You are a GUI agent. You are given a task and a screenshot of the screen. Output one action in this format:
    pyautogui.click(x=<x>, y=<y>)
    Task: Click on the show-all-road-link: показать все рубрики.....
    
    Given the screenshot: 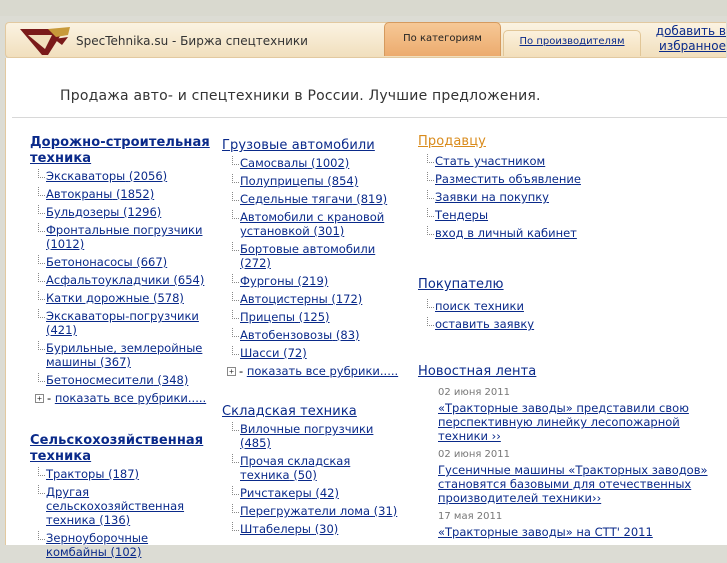 What is the action you would take?
    pyautogui.click(x=130, y=398)
    